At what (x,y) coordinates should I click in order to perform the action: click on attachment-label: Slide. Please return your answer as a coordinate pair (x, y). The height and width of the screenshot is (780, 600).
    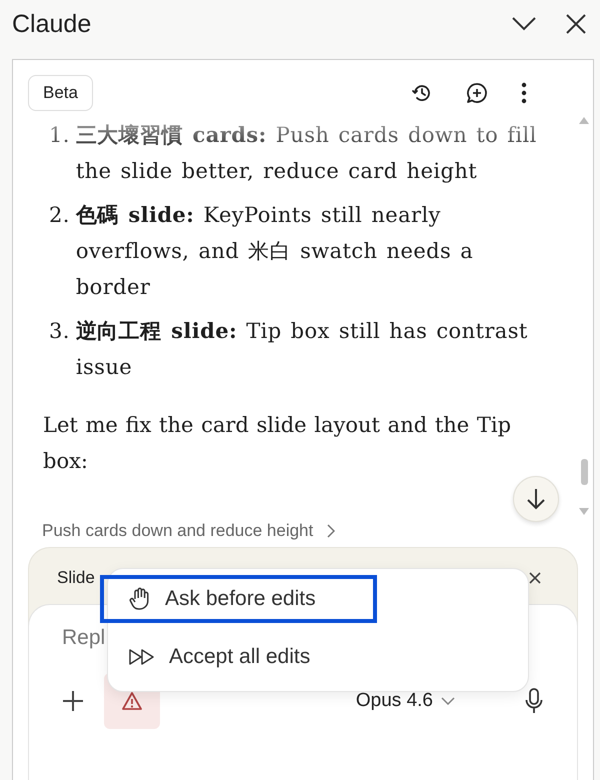
    Looking at the image, I should click on (76, 578).